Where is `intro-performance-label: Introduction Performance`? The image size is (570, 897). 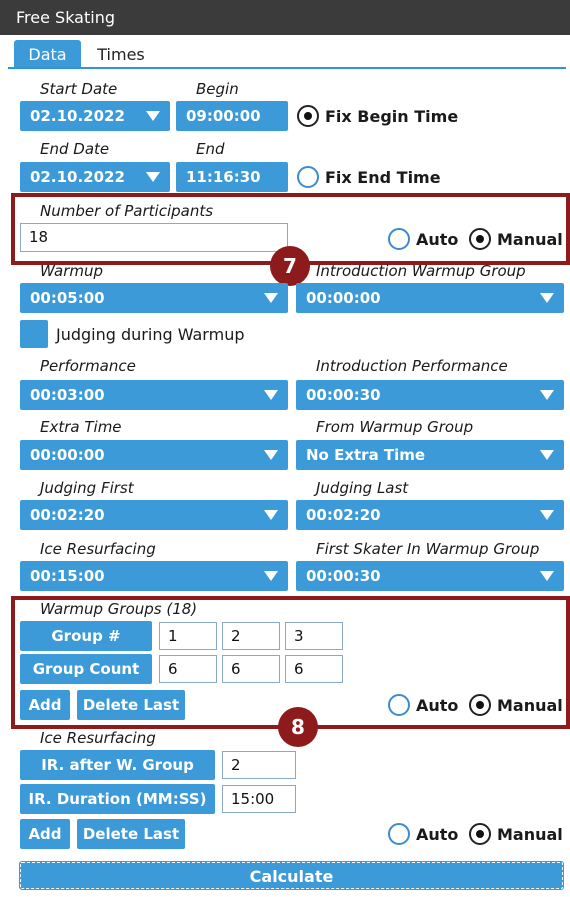 intro-performance-label: Introduction Performance is located at coordinates (412, 366).